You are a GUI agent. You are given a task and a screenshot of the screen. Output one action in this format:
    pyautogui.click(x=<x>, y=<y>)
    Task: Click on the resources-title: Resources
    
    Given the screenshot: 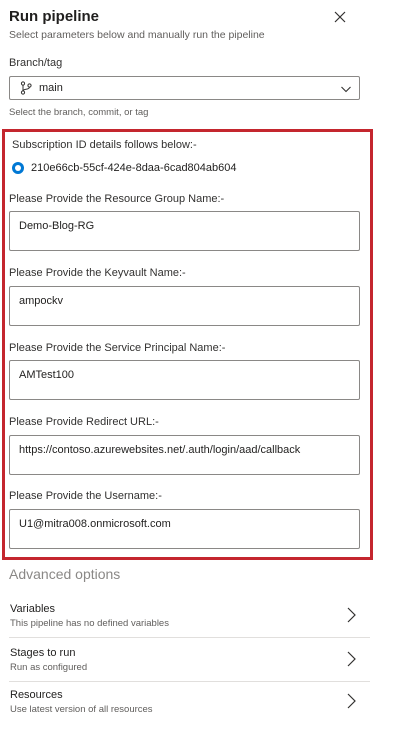 What is the action you would take?
    pyautogui.click(x=36, y=695)
    